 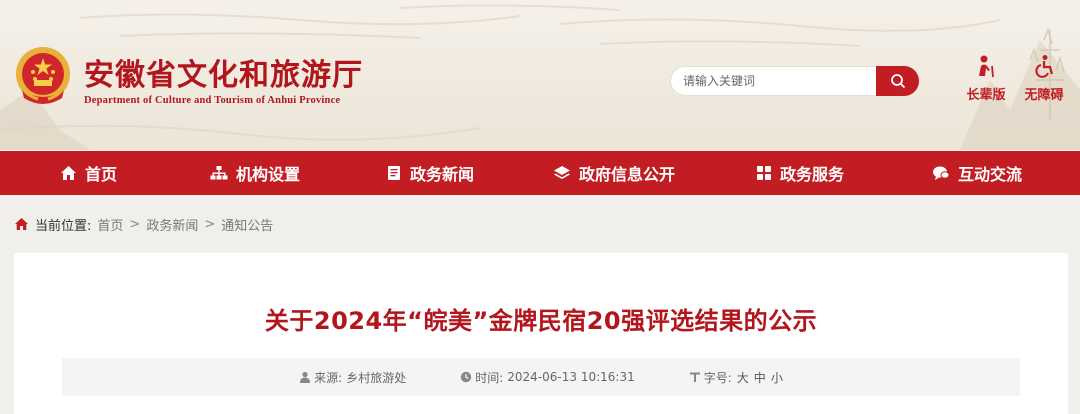 What do you see at coordinates (219, 173) in the screenshot?
I see `org-icon` at bounding box center [219, 173].